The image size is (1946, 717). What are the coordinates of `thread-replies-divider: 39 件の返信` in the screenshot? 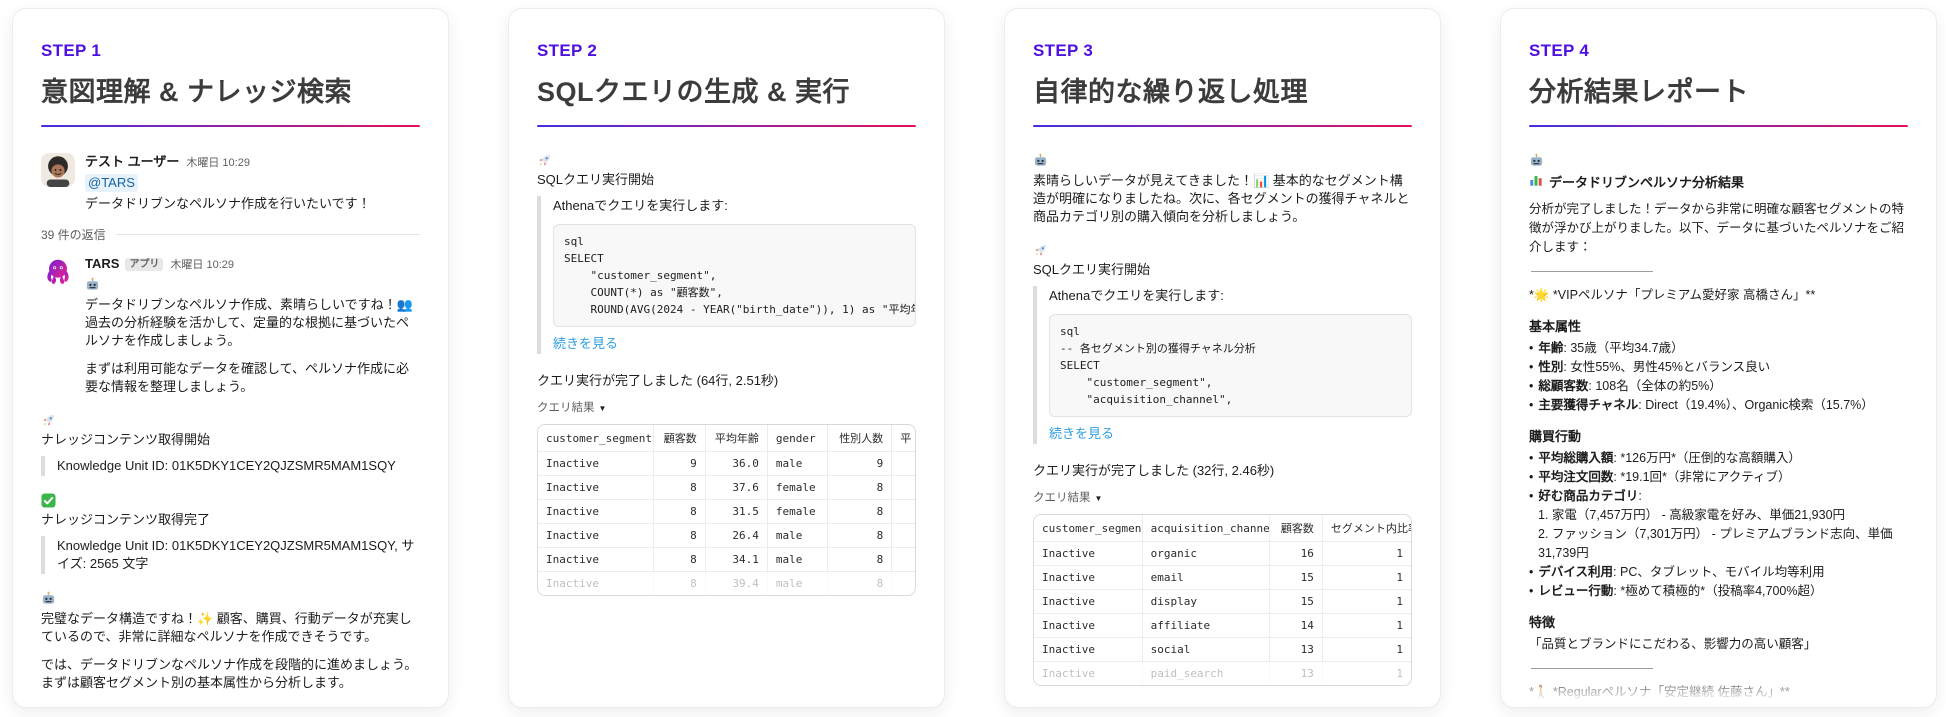 It's located at (230, 234).